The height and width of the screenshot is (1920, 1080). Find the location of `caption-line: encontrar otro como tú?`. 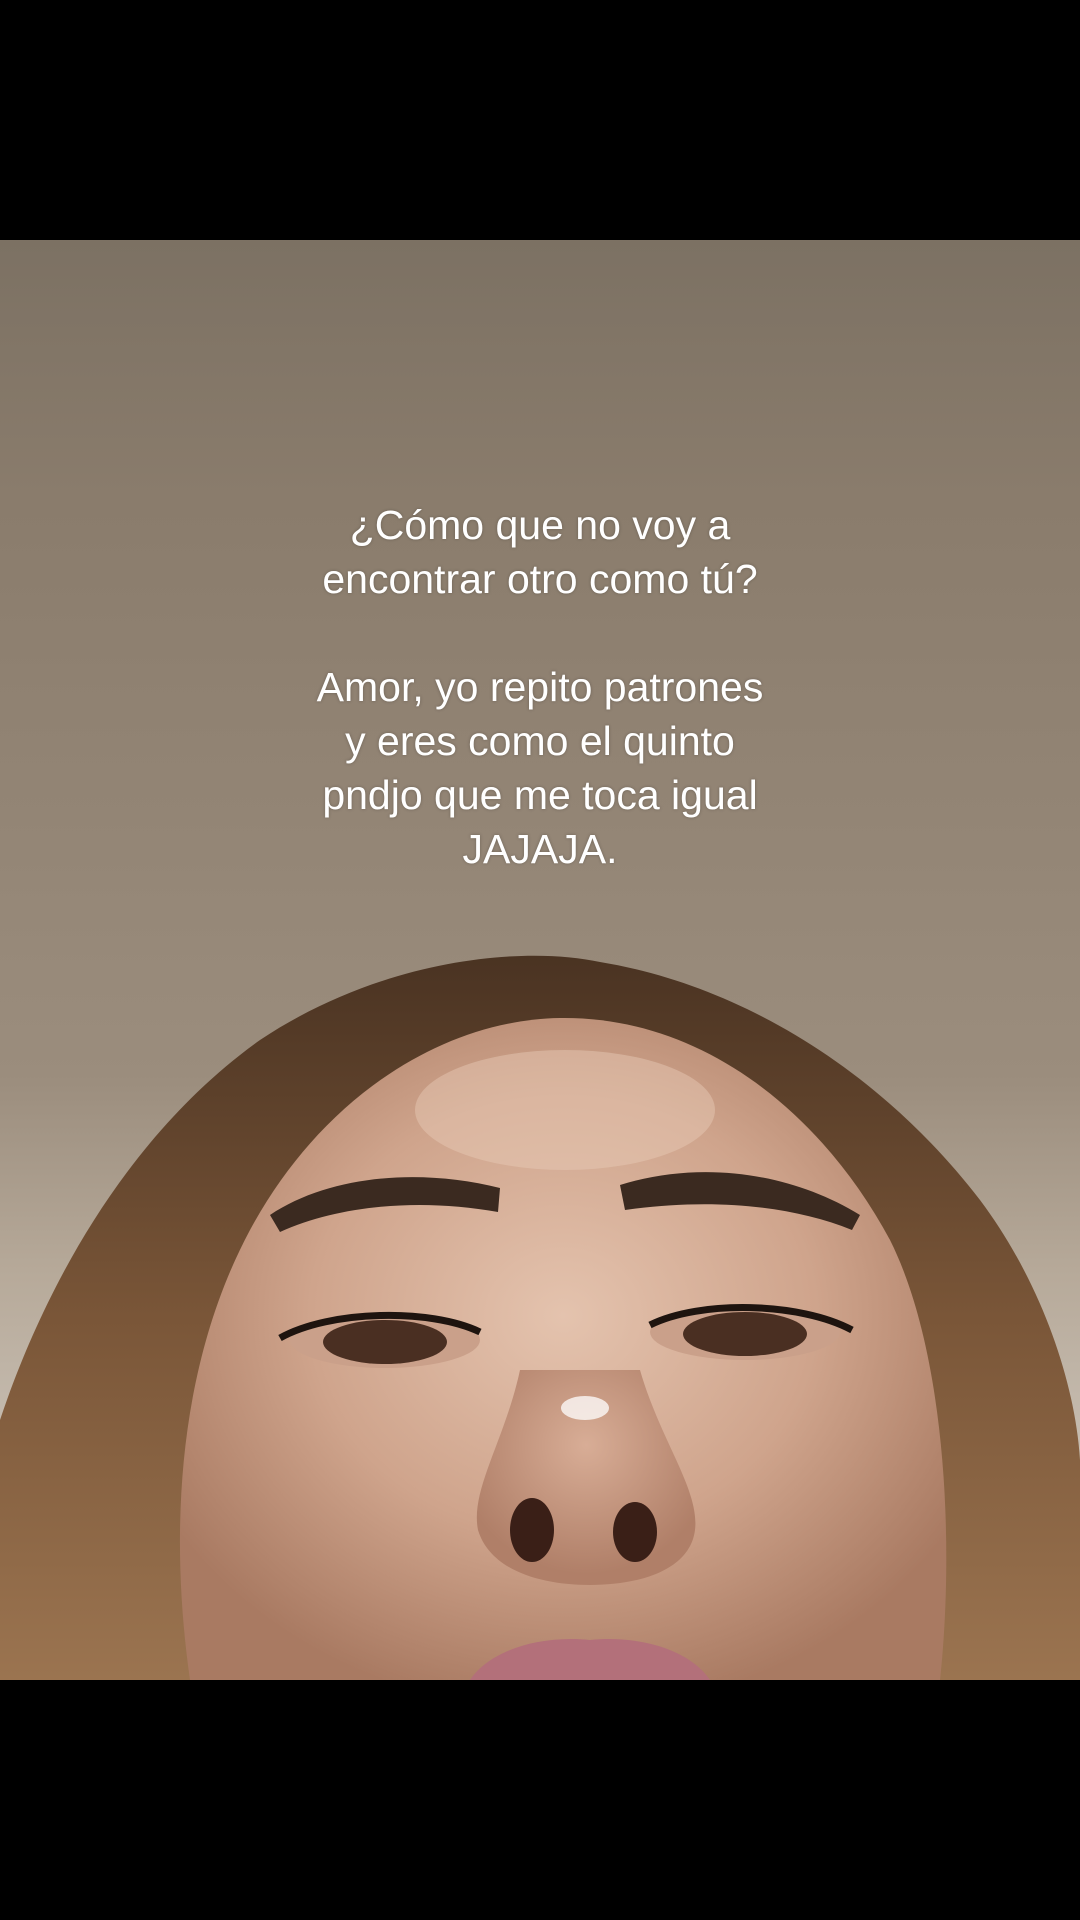

caption-line: encontrar otro como tú? is located at coordinates (540, 579).